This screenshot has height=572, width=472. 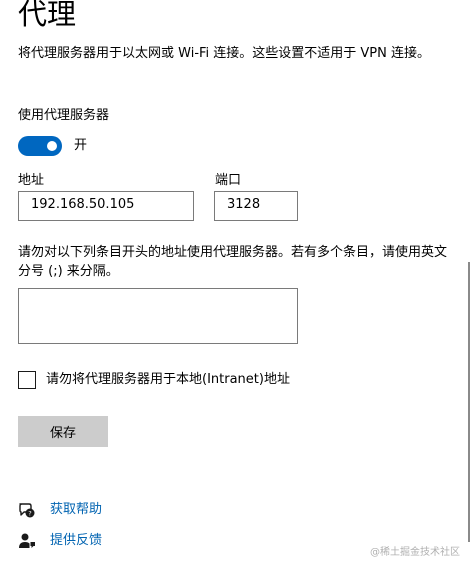 What do you see at coordinates (415, 552) in the screenshot?
I see `watermark: @稀土掘金技术社区` at bounding box center [415, 552].